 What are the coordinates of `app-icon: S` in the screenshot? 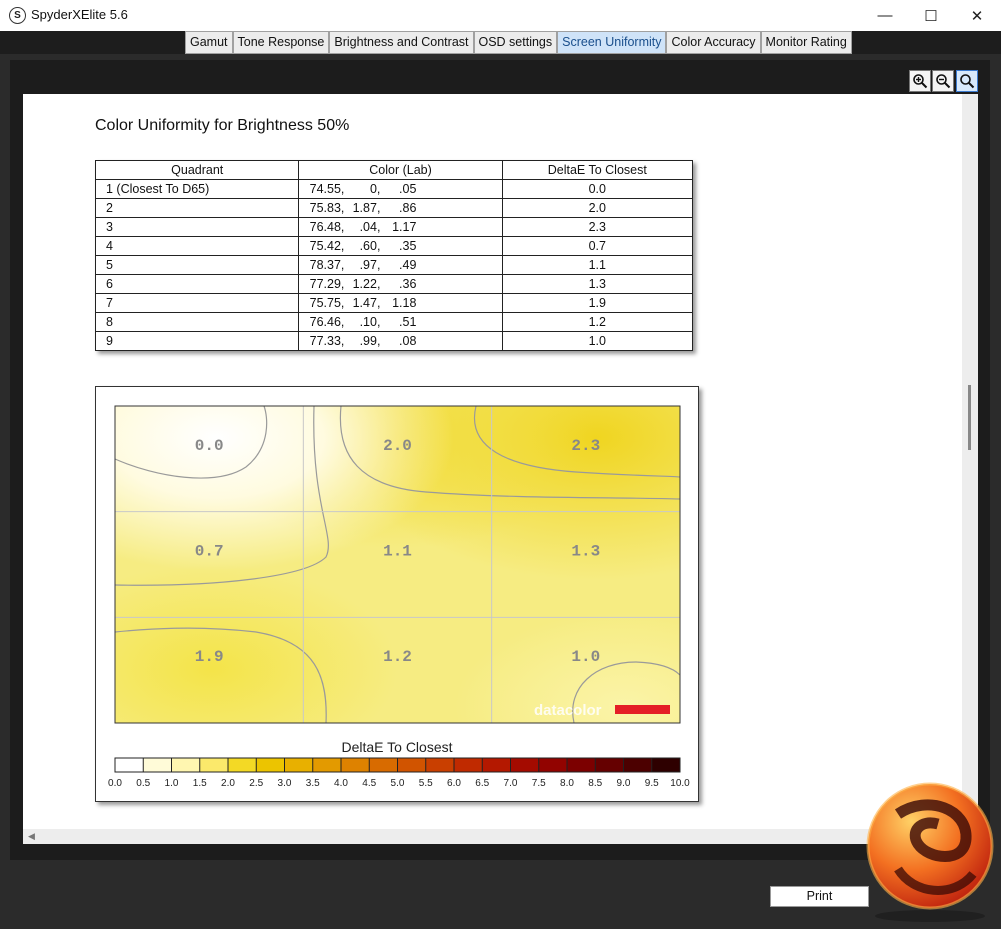 It's located at (17, 15).